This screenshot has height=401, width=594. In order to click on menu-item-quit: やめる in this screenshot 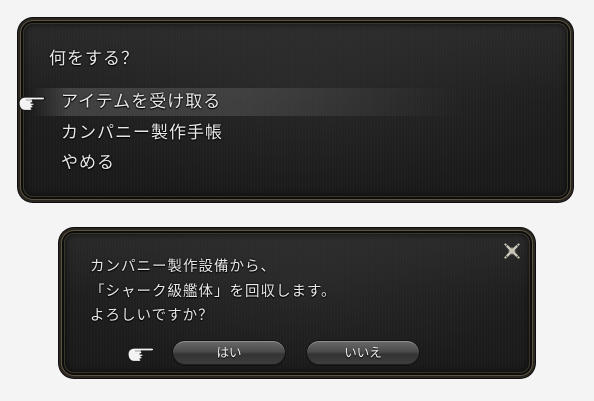, I will do `click(248, 163)`.